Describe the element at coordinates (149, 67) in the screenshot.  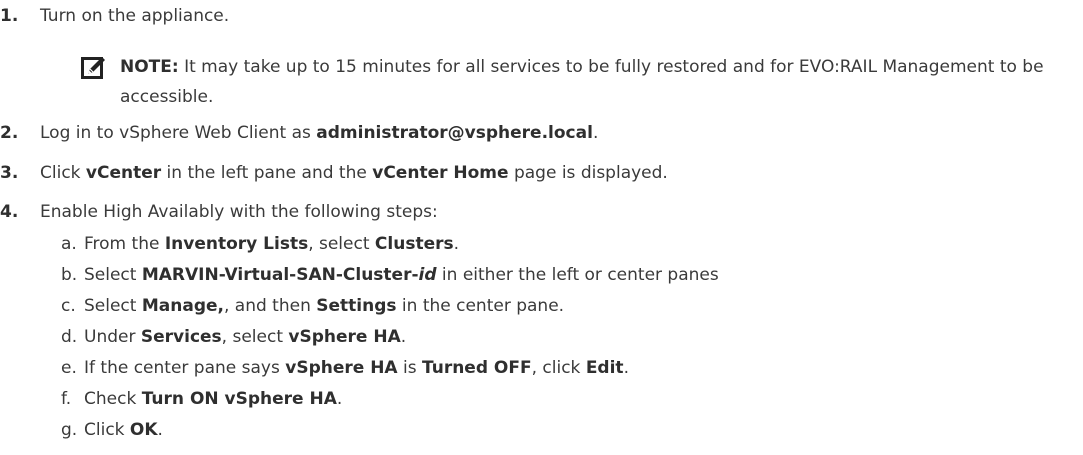
I see `note-label: NOTE:` at that location.